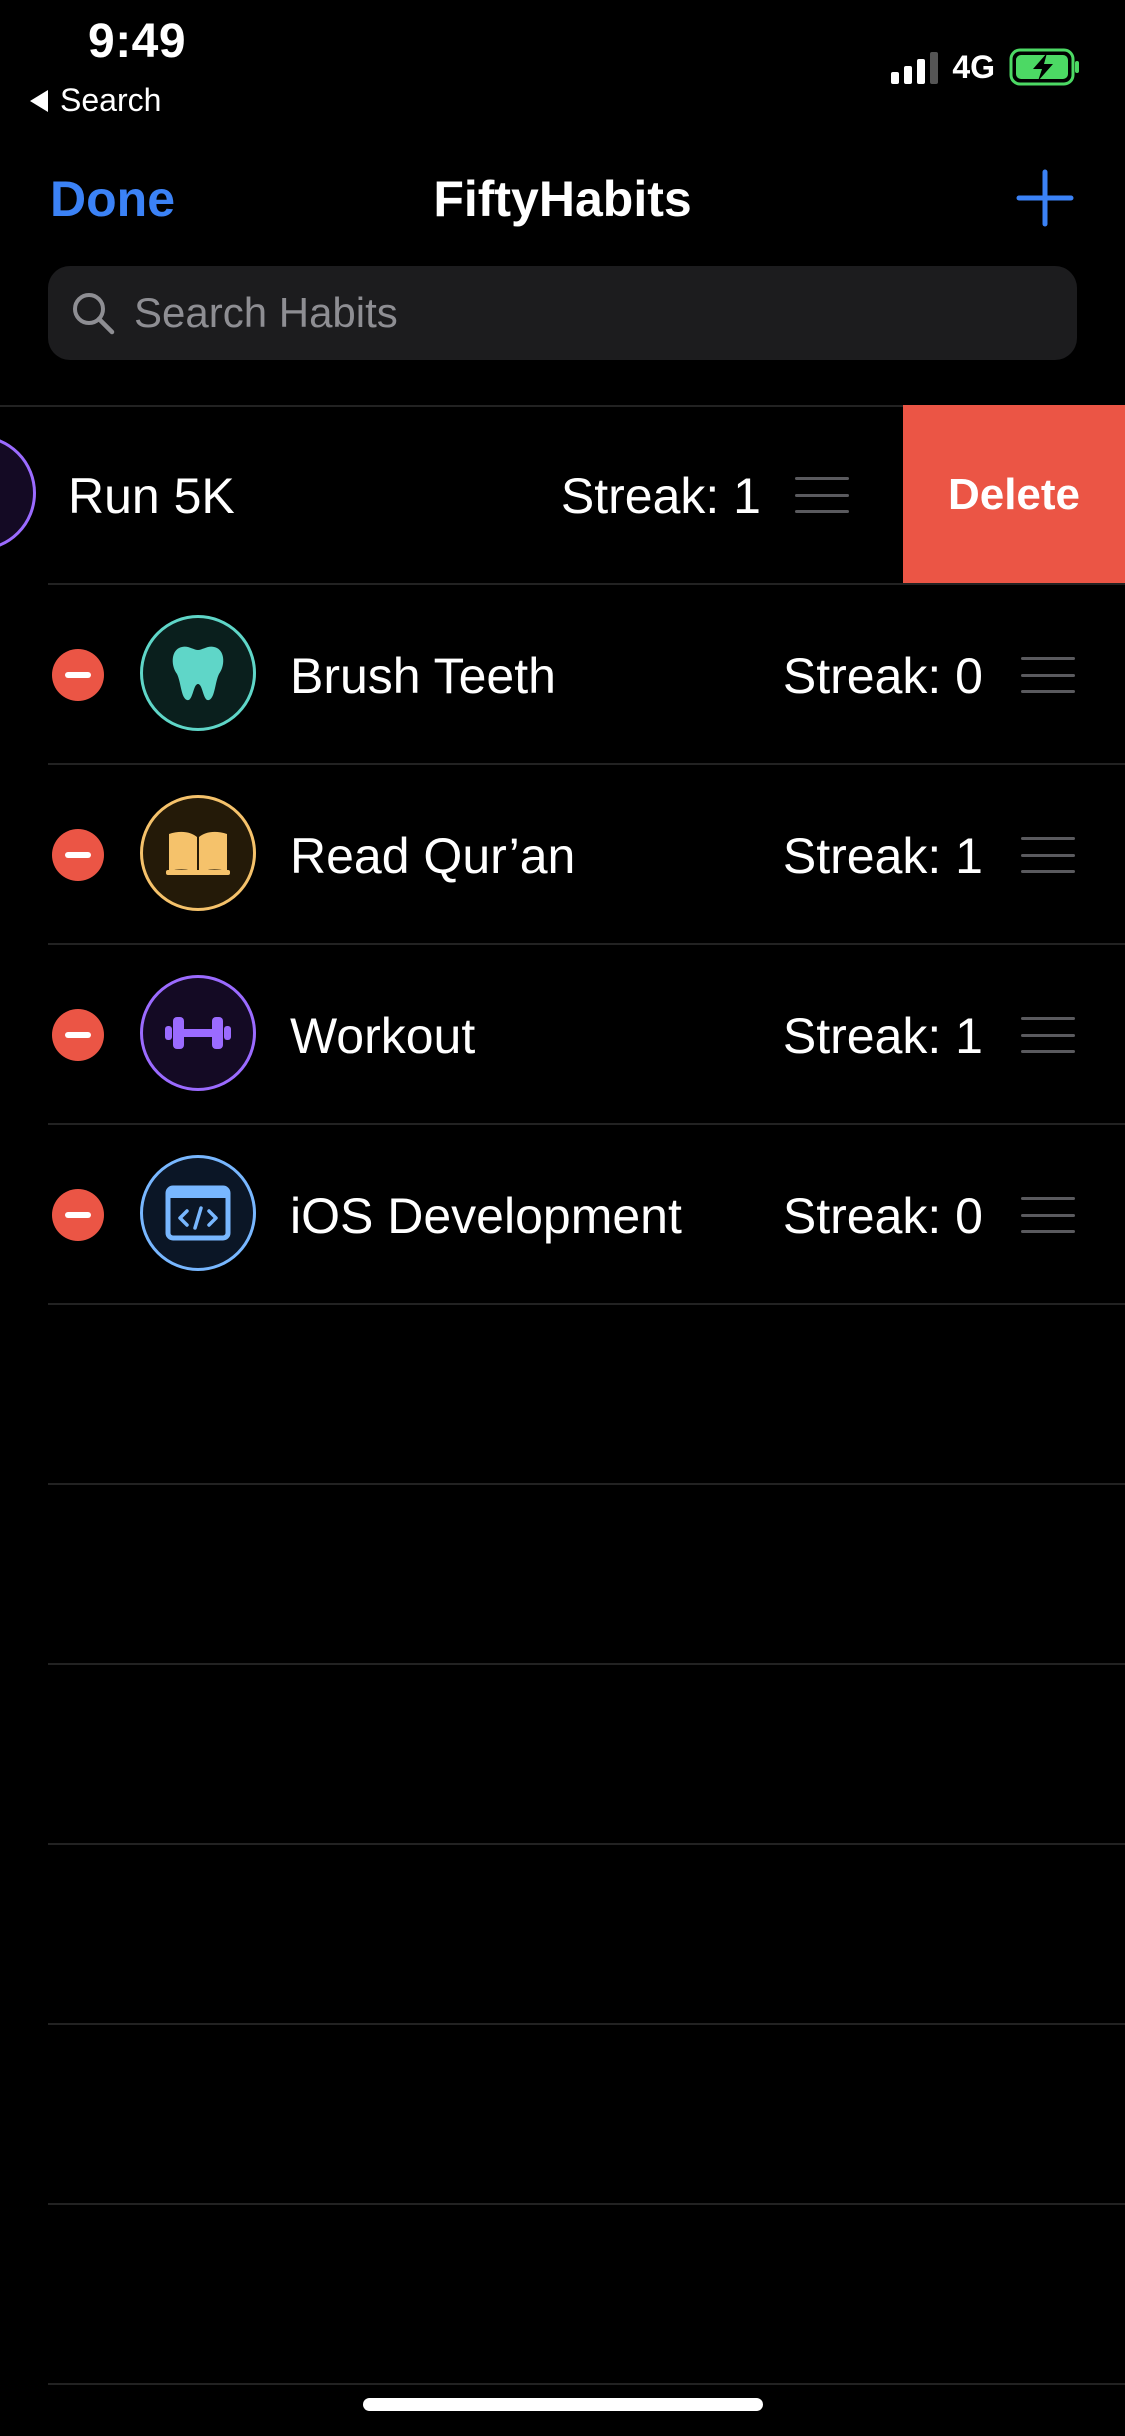 This screenshot has height=2436, width=1125. What do you see at coordinates (18, 493) in the screenshot?
I see `run-icon` at bounding box center [18, 493].